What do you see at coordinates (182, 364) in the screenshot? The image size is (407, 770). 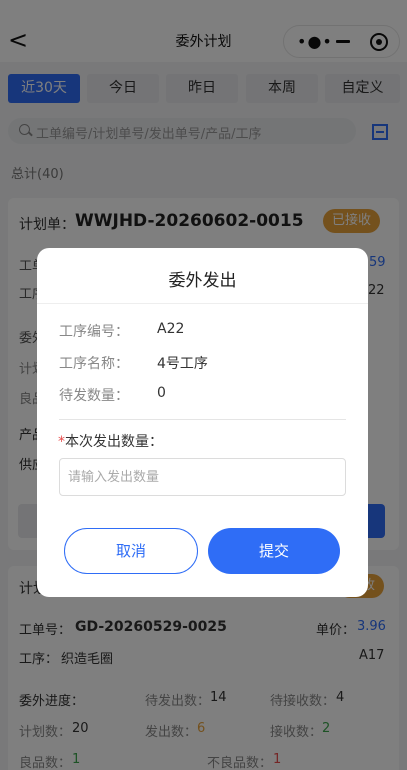 I see `process-name-value: 4号工序` at bounding box center [182, 364].